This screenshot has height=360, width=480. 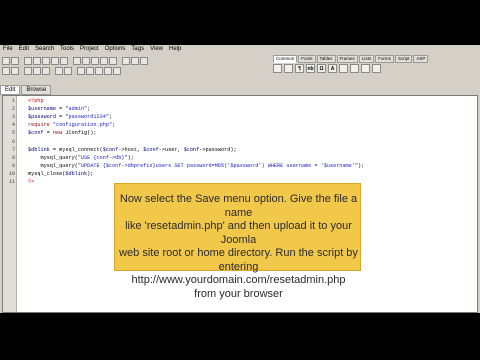 I want to click on italic-icon, so click(x=15, y=71).